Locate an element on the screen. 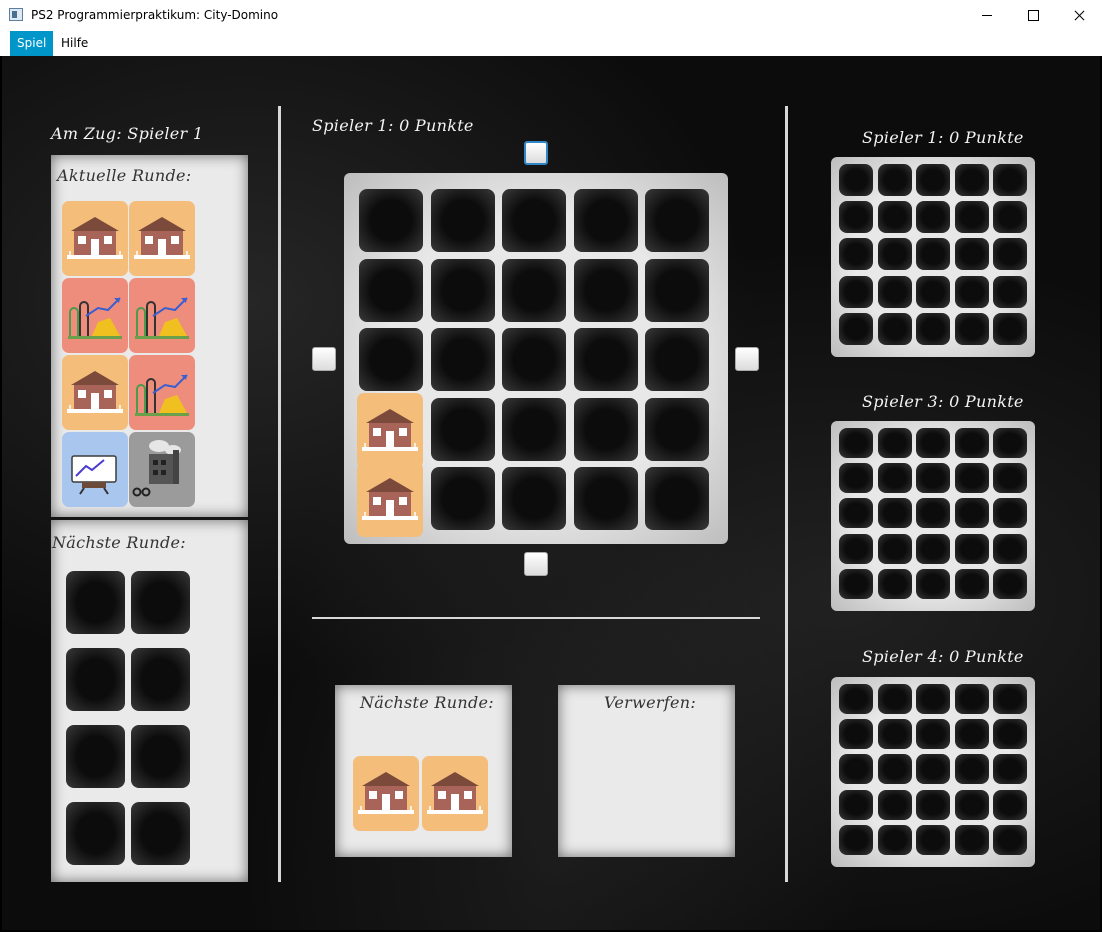  menu-hilfe: Hilfe is located at coordinates (74, 43).